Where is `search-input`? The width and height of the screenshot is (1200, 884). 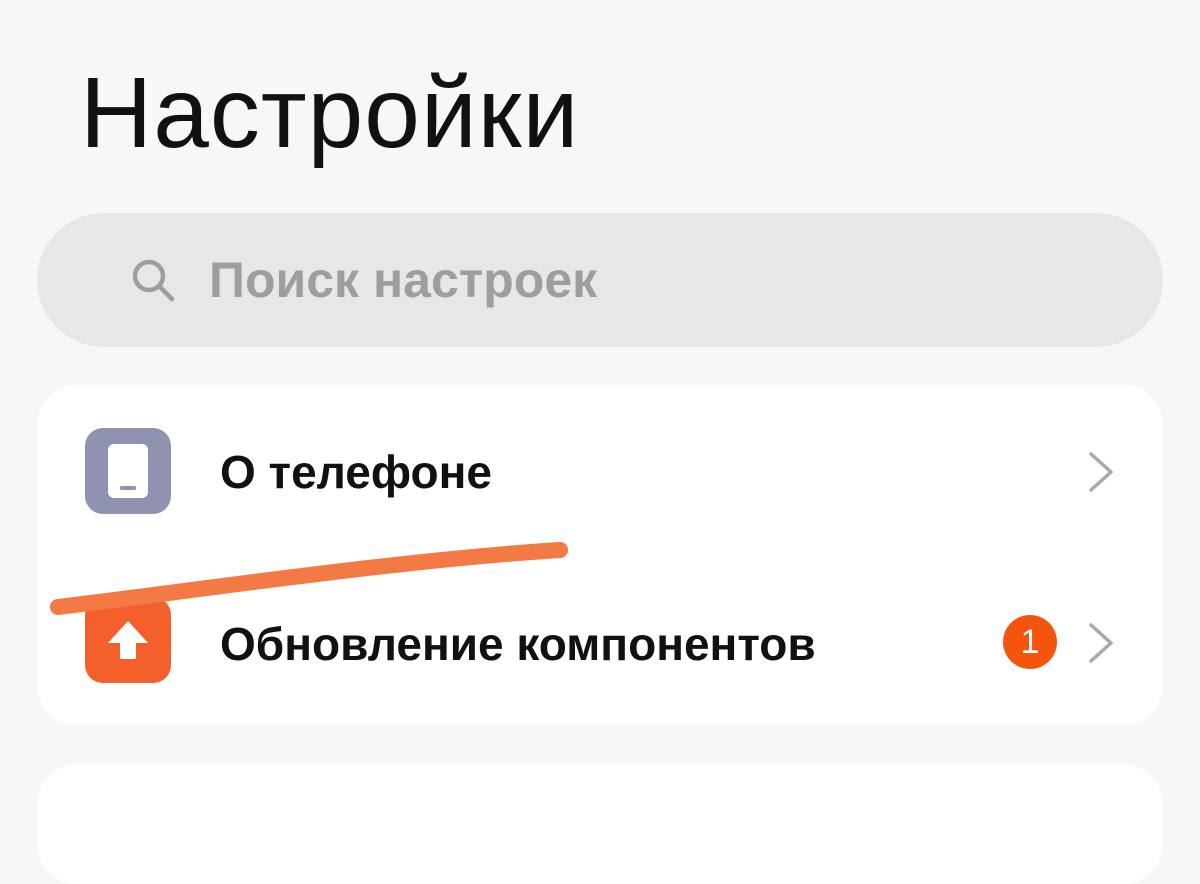
search-input is located at coordinates (659, 280).